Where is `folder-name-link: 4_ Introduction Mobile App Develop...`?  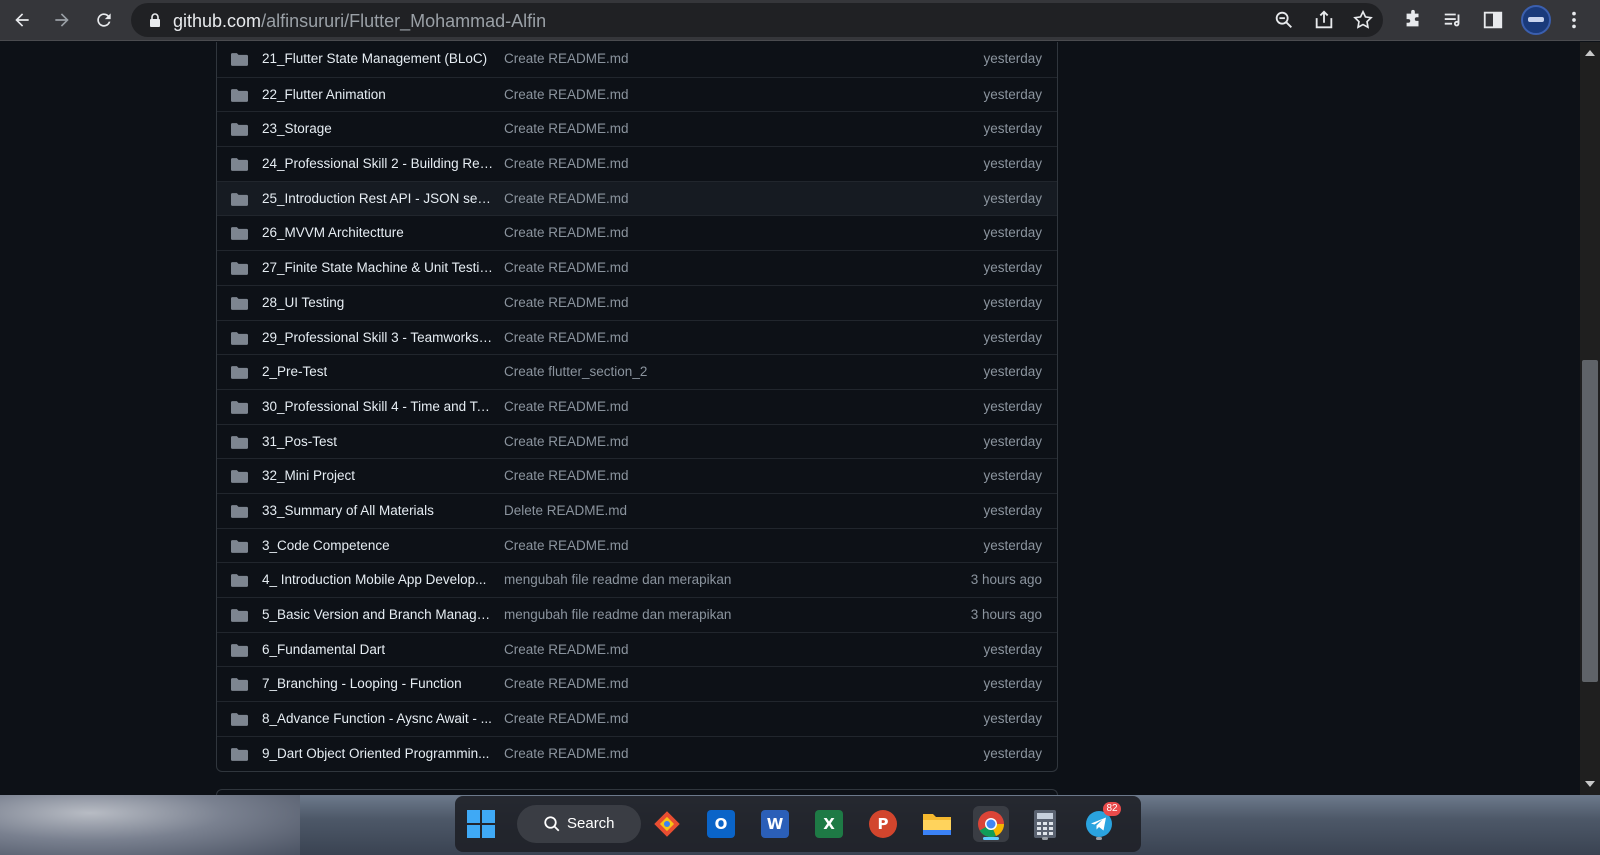 folder-name-link: 4_ Introduction Mobile App Develop... is located at coordinates (374, 579).